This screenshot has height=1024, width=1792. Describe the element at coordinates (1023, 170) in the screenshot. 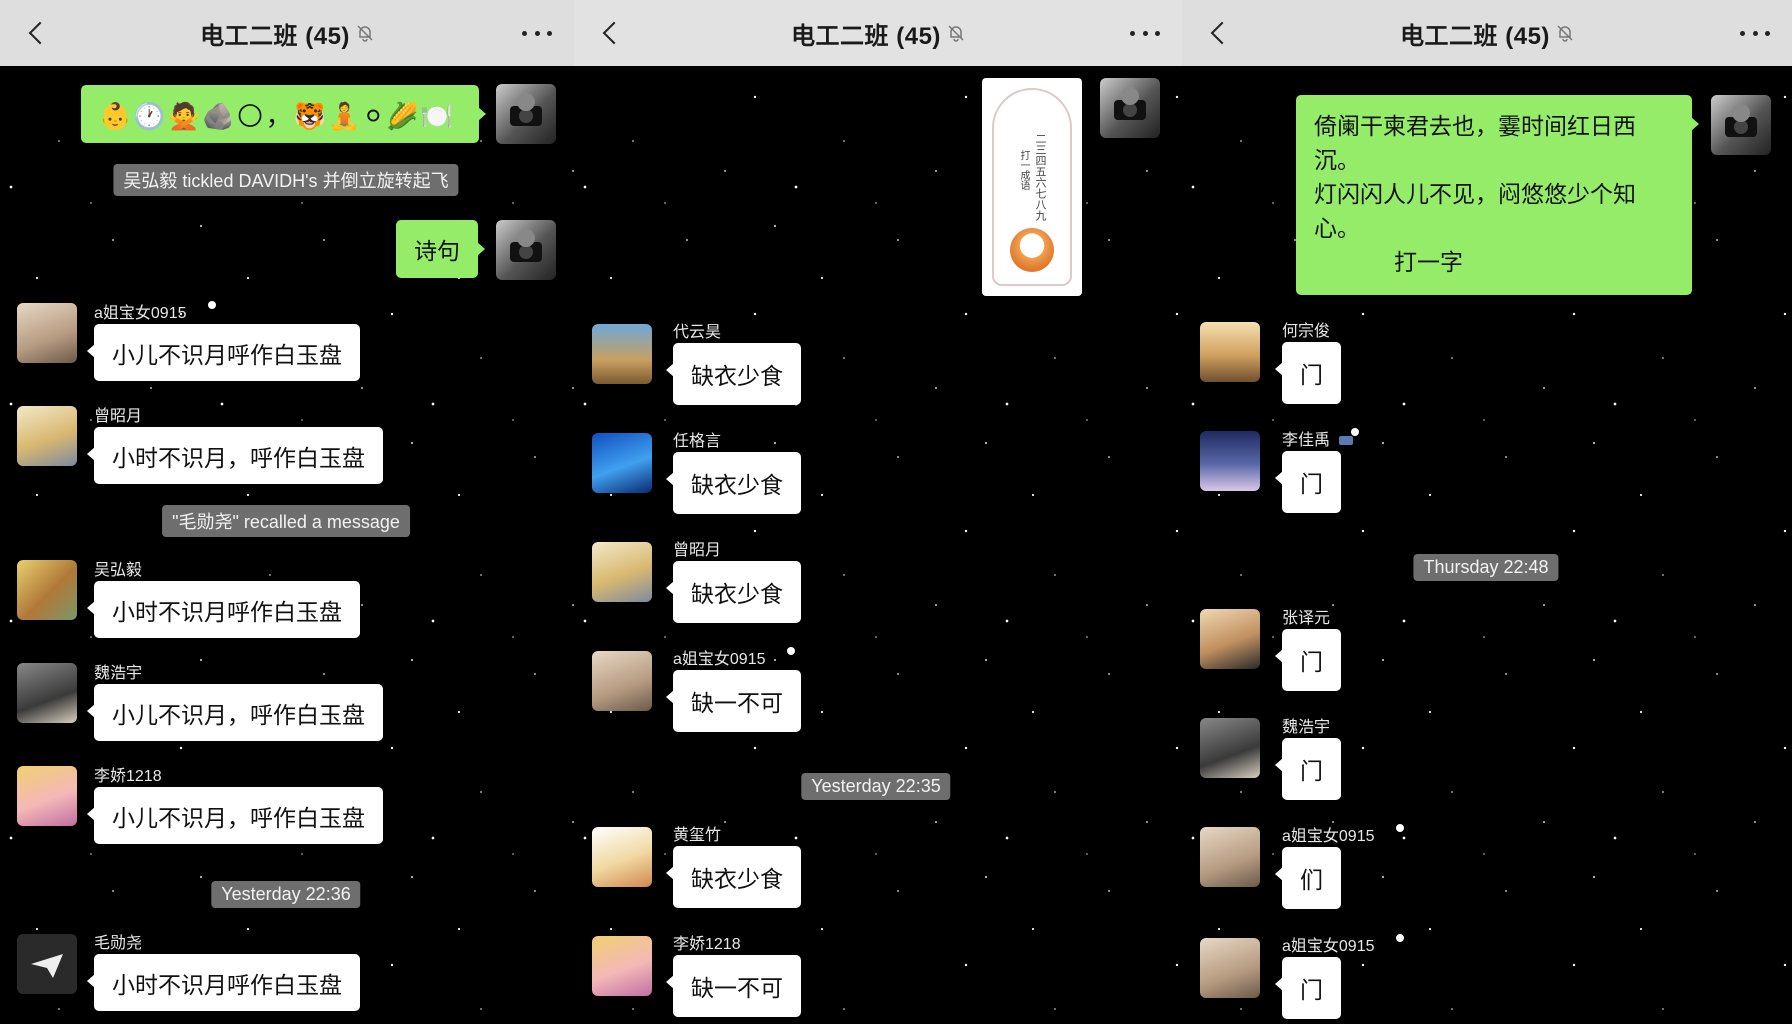

I see `card-line-2: 打一成语` at that location.